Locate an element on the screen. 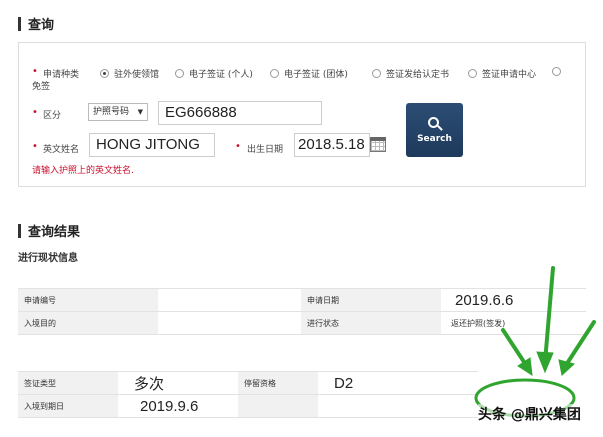 Image resolution: width=603 pixels, height=437 pixels. watermark: 头条 @鼎兴集团 is located at coordinates (529, 414).